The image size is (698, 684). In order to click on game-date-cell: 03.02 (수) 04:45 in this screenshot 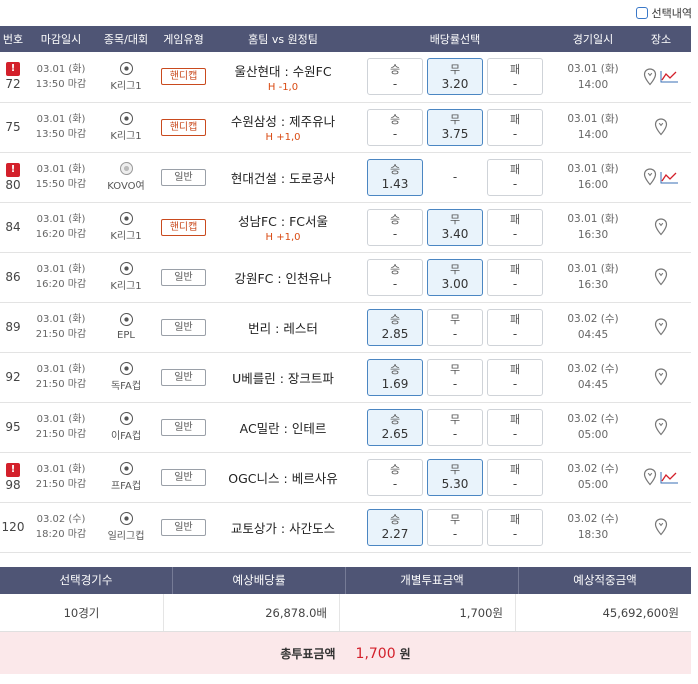, I will do `click(593, 327)`.